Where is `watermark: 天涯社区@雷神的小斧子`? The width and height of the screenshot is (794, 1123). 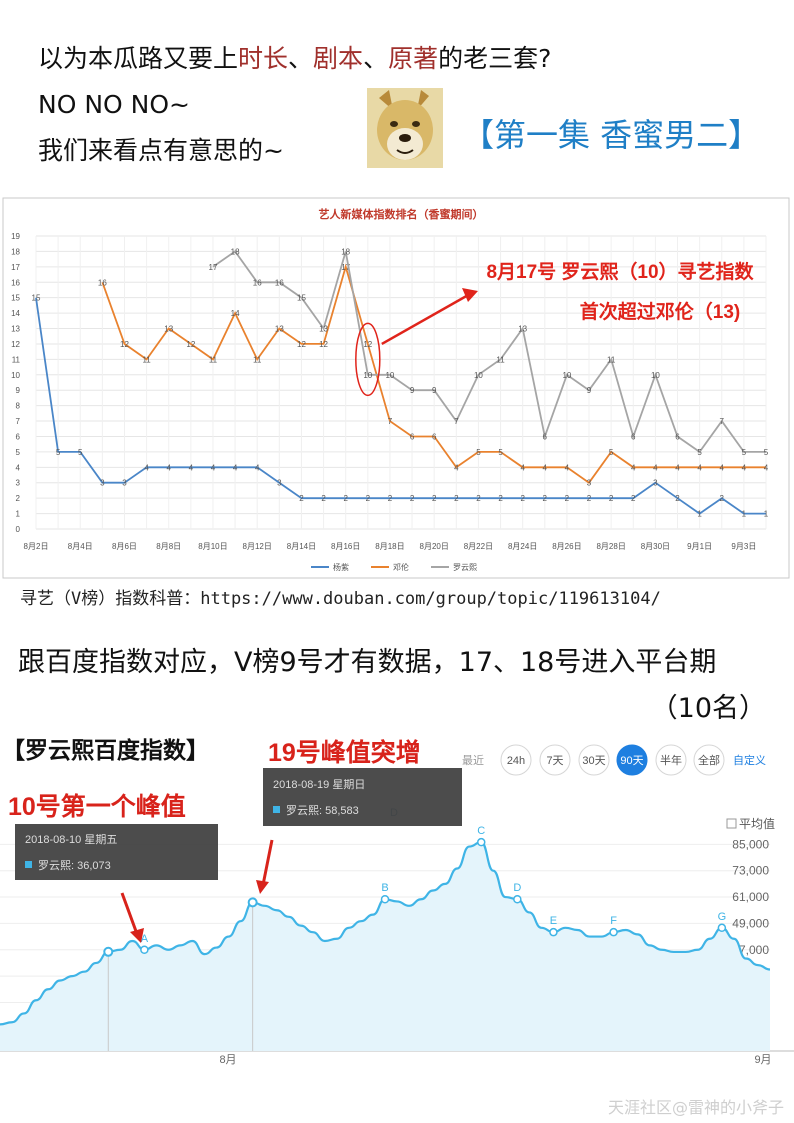 watermark: 天涯社区@雷神的小斧子 is located at coordinates (695, 1107).